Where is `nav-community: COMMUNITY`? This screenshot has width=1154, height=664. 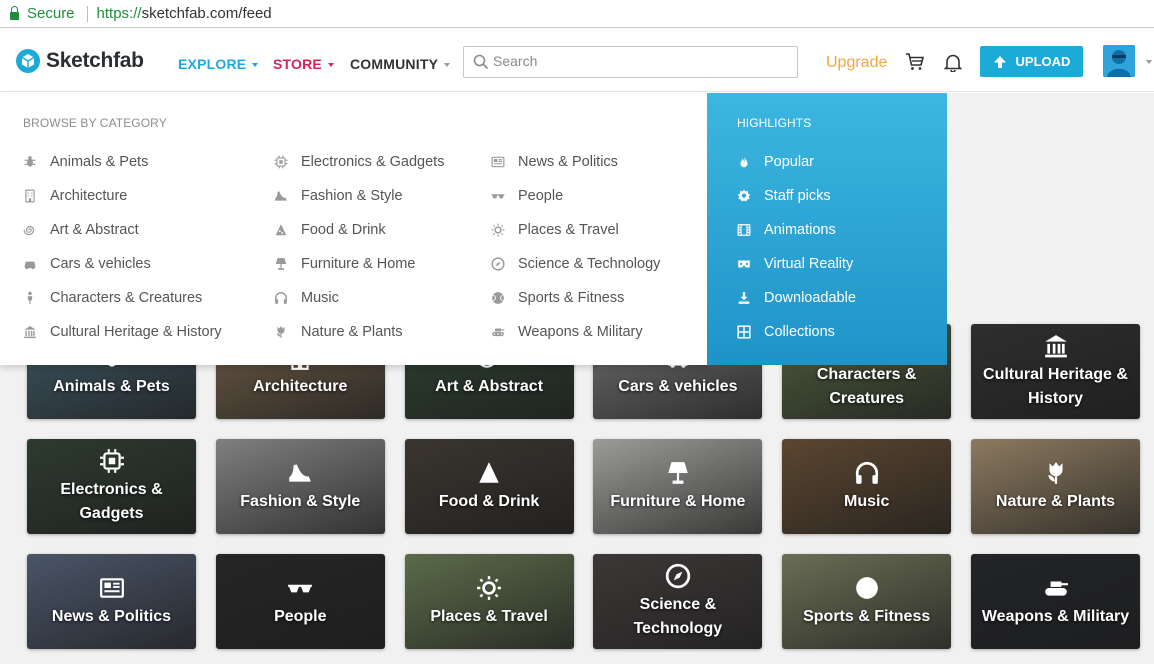
nav-community: COMMUNITY is located at coordinates (400, 64).